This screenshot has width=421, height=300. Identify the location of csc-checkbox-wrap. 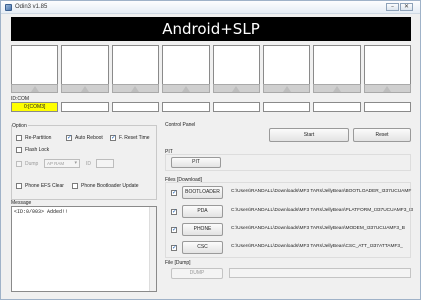
(174, 247).